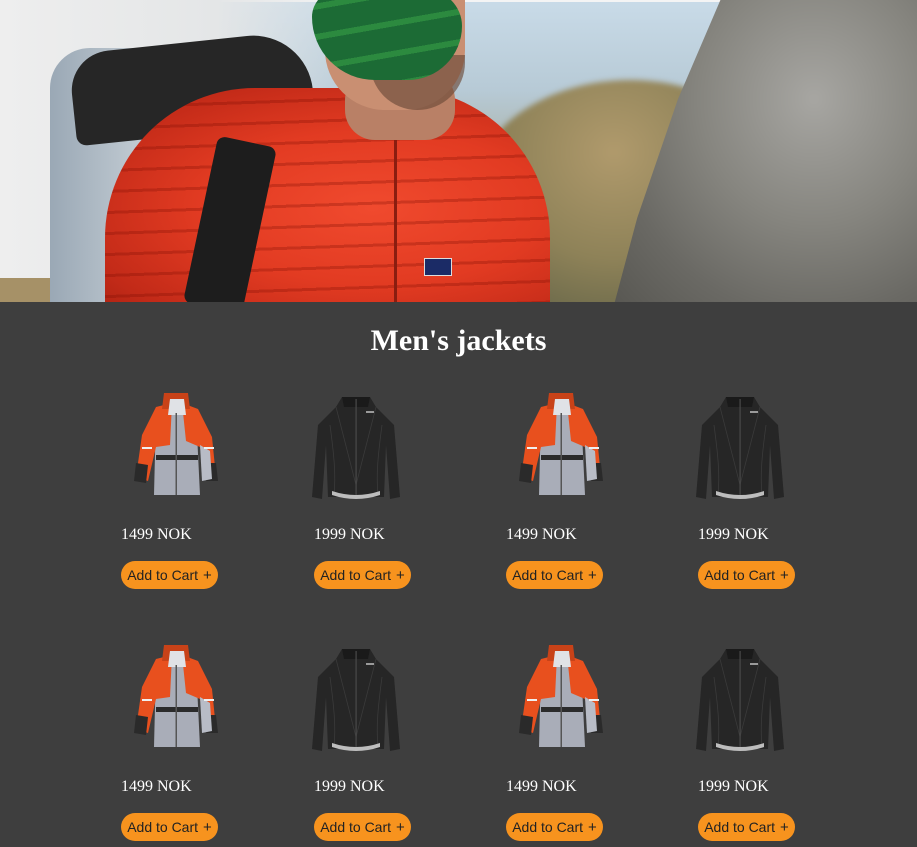  I want to click on page-title: Men's jackets, so click(458, 340).